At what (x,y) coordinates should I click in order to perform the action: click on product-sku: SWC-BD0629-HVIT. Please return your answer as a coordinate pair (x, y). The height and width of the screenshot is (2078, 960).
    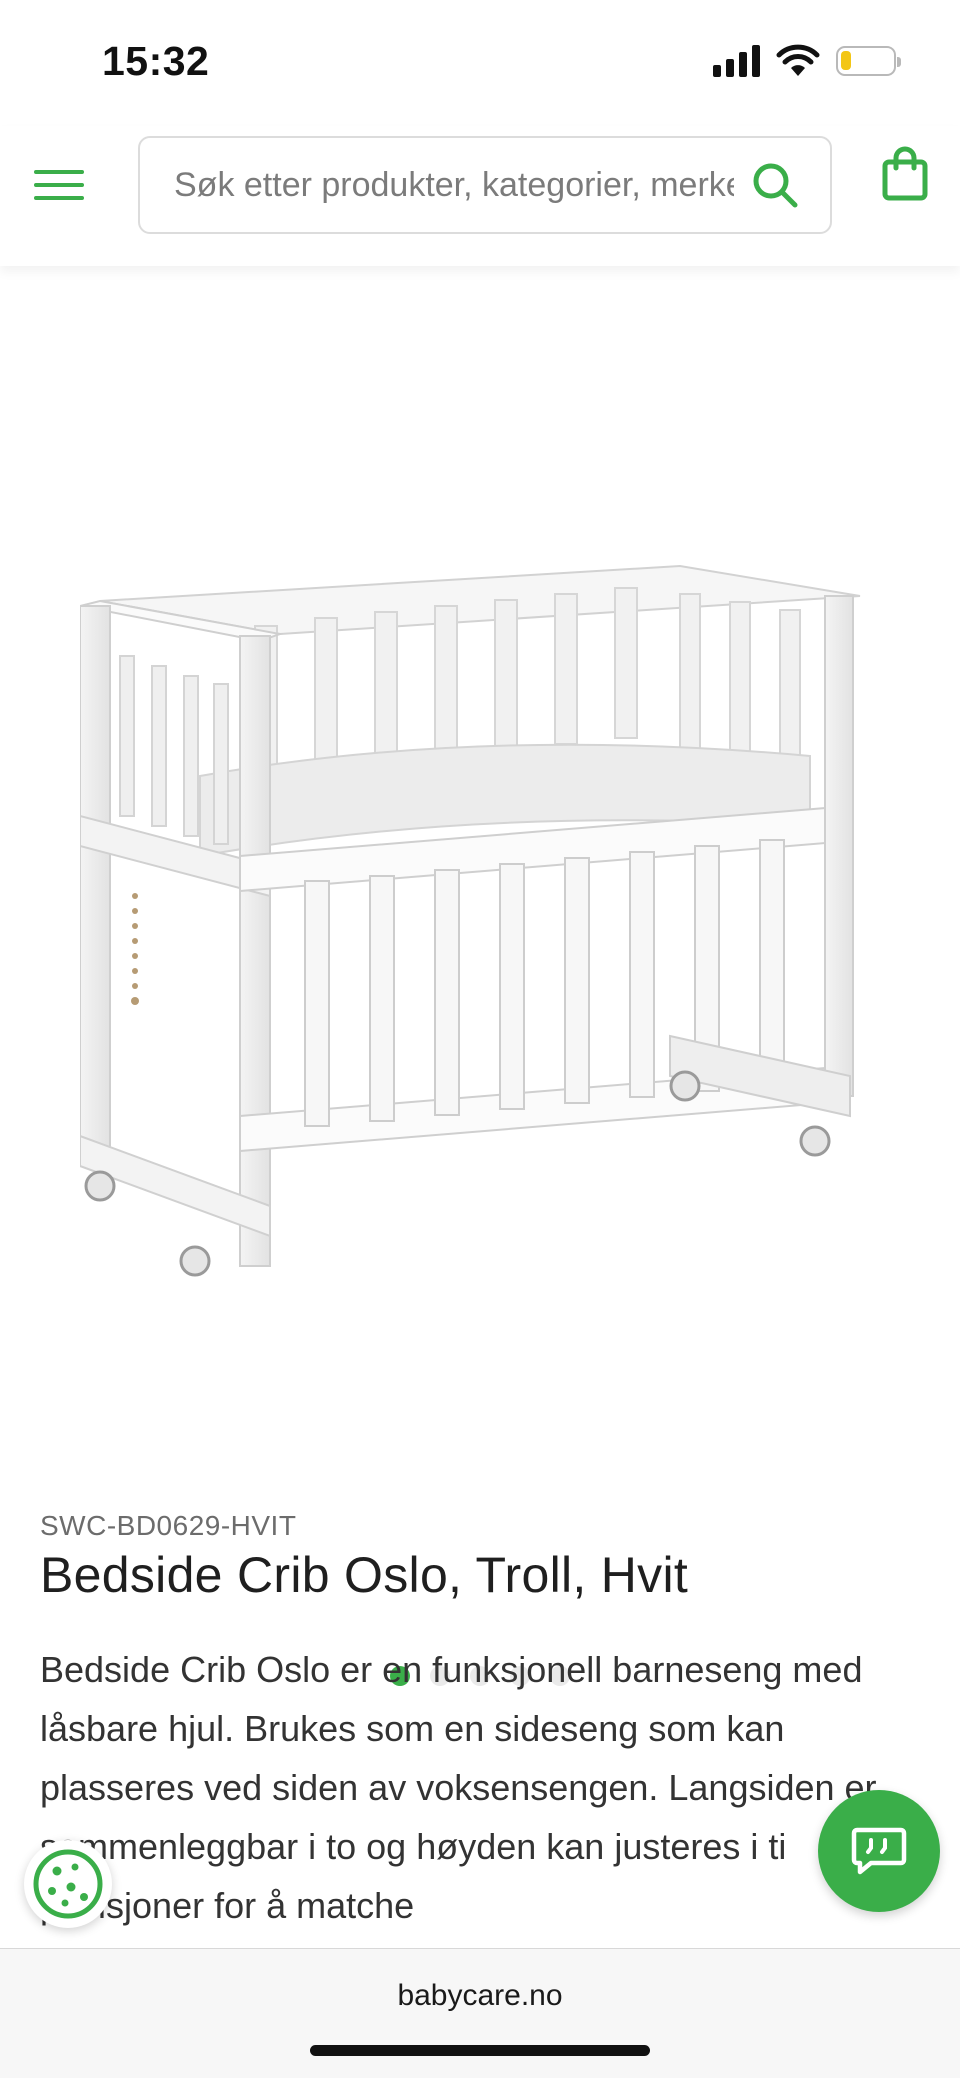
    Looking at the image, I should click on (168, 1525).